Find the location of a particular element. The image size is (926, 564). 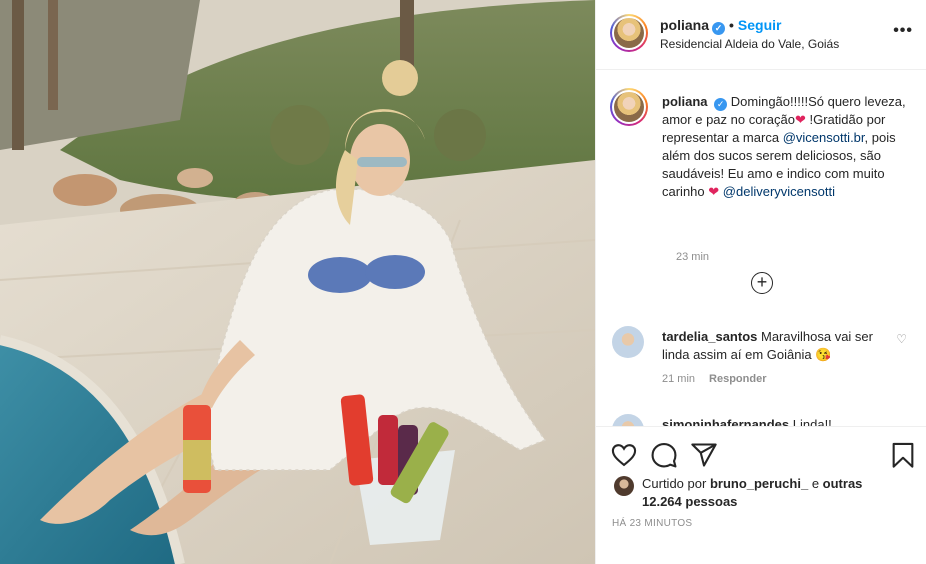

author-line: poliana ✓ • Seguir is located at coordinates (721, 26).